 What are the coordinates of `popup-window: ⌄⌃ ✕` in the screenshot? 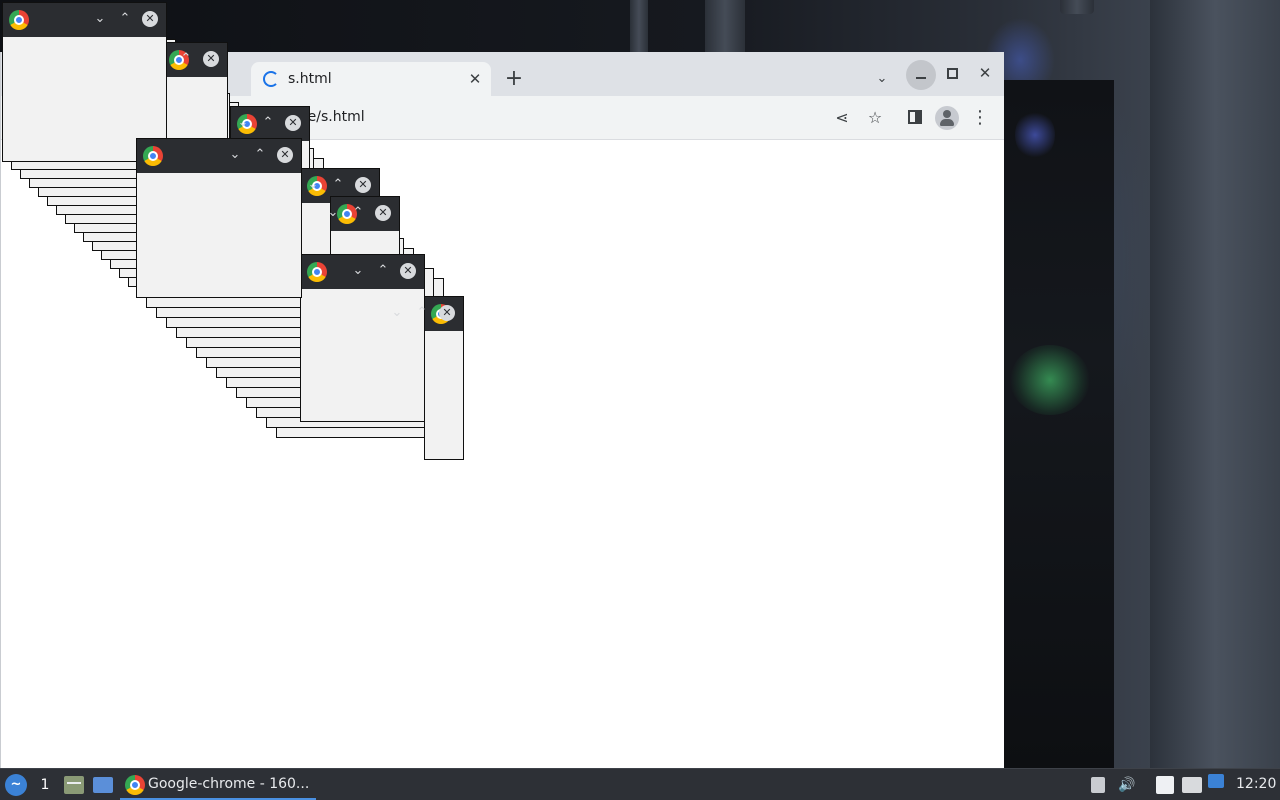 It's located at (219, 218).